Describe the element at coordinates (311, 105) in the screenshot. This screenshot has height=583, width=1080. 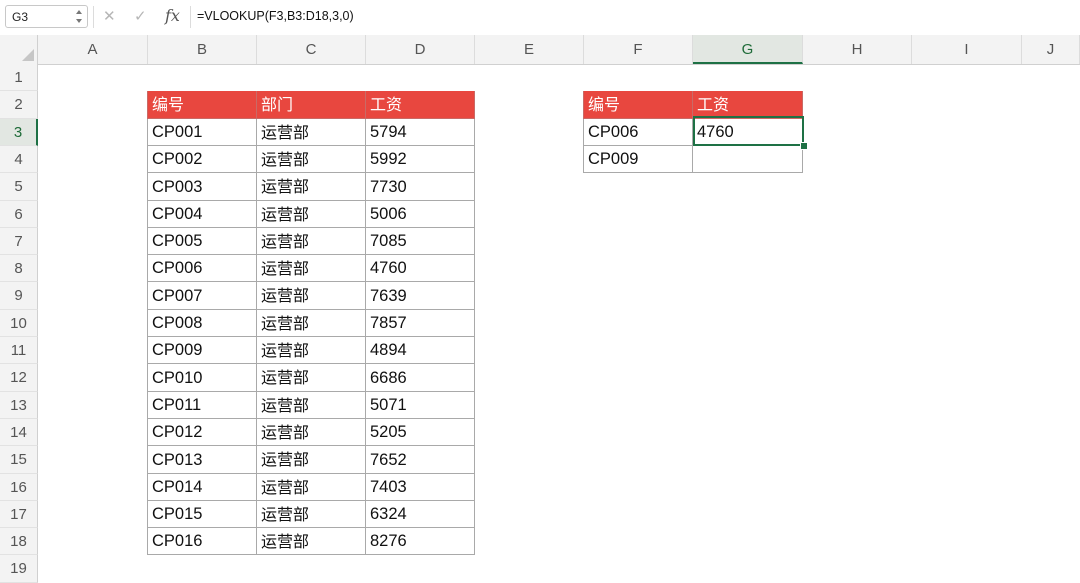
I see `main-table-header-cell: 部门` at that location.